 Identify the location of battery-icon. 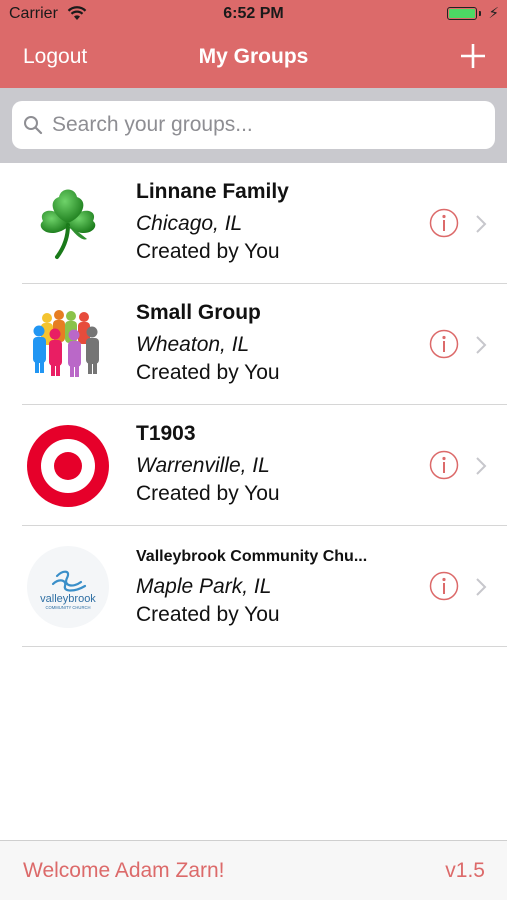
(462, 13).